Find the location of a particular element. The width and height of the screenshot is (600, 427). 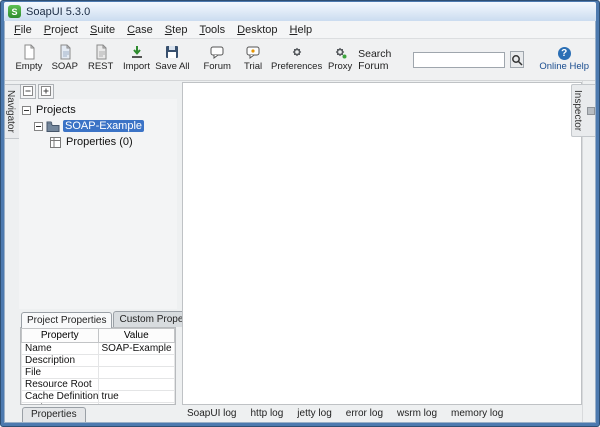

app-icon is located at coordinates (14, 11).